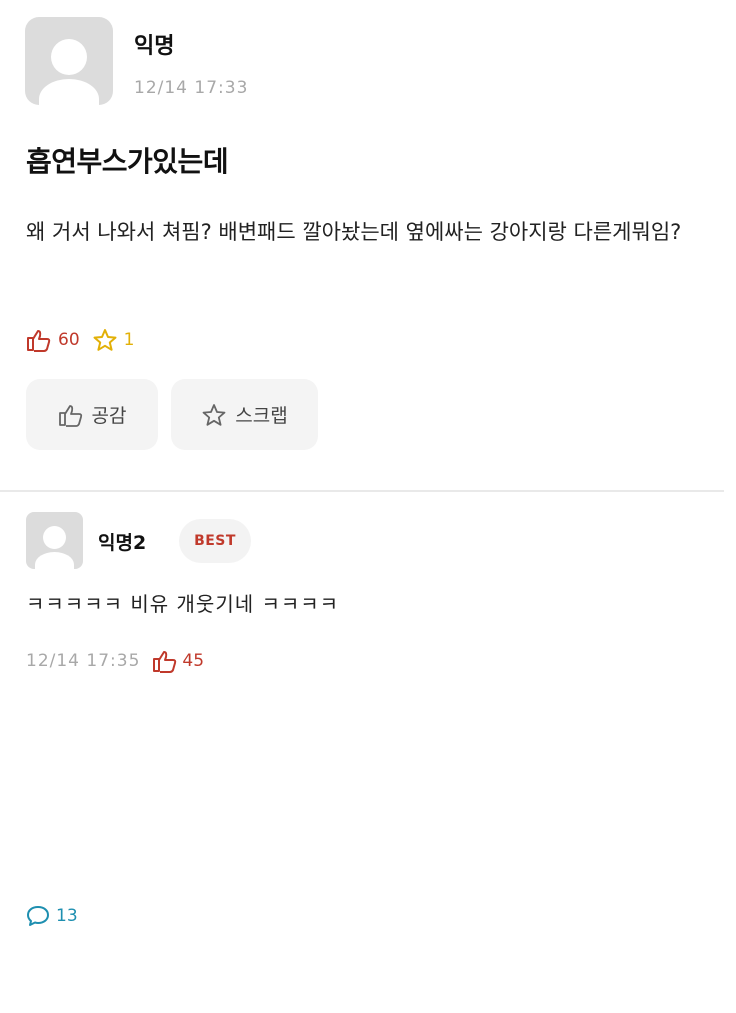  I want to click on post-body: 왜 거서 나와서 쳐핌? 배변패드 깔아놨는데 옆에싸는 강아지랑 다른게뭐임?, so click(354, 232).